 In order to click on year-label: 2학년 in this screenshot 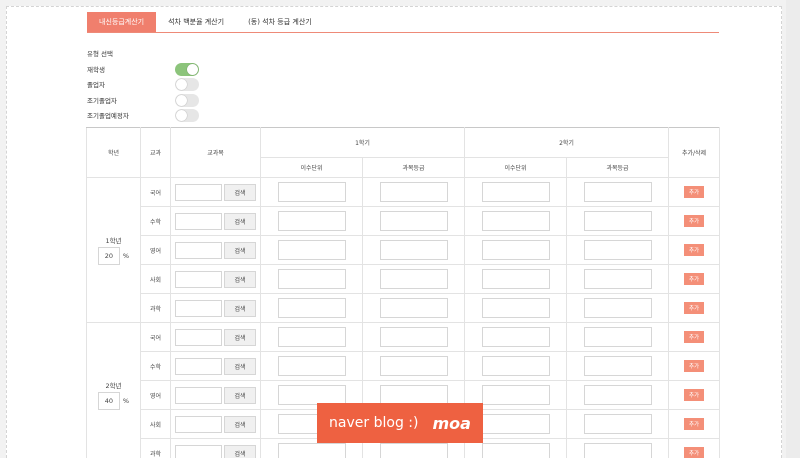, I will do `click(113, 386)`.